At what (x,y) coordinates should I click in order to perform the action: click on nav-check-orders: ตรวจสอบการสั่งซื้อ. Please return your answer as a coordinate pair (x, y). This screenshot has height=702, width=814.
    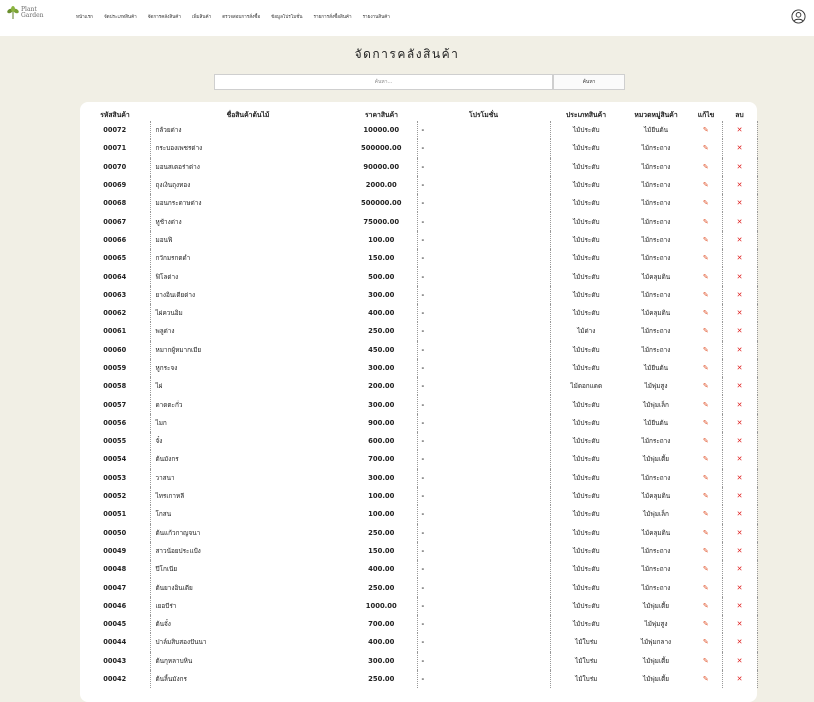
    Looking at the image, I should click on (241, 17).